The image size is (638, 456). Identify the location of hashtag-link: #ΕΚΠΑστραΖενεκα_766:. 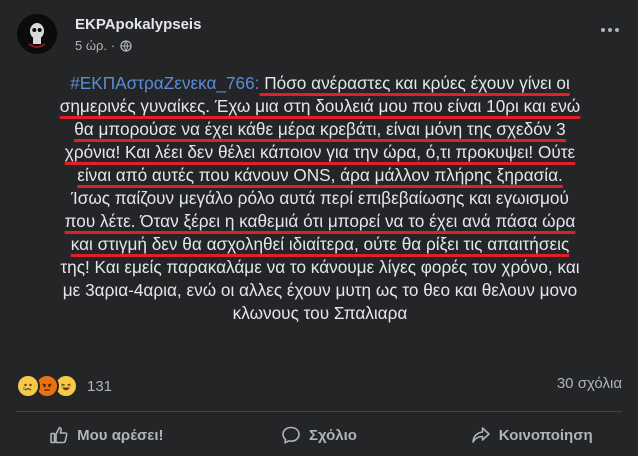
(164, 83).